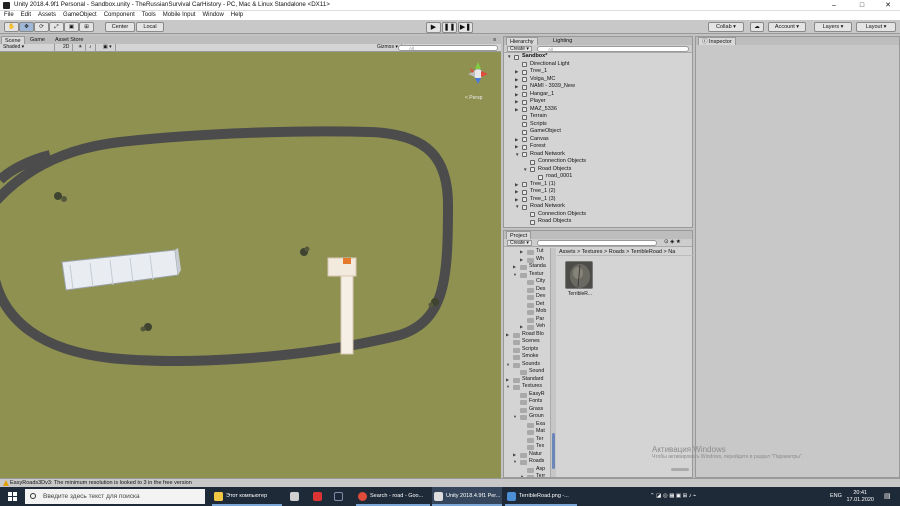 Image resolution: width=900 pixels, height=506 pixels. What do you see at coordinates (26, 27) in the screenshot?
I see `move-tool-icon: ✥` at bounding box center [26, 27].